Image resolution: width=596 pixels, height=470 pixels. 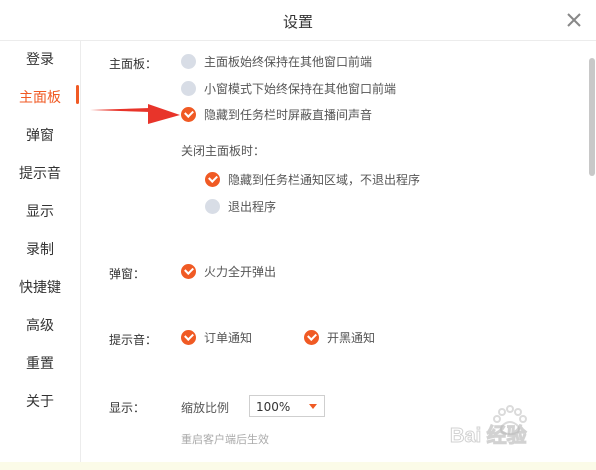 What do you see at coordinates (40, 59) in the screenshot?
I see `sidebar-item-login: 登录` at bounding box center [40, 59].